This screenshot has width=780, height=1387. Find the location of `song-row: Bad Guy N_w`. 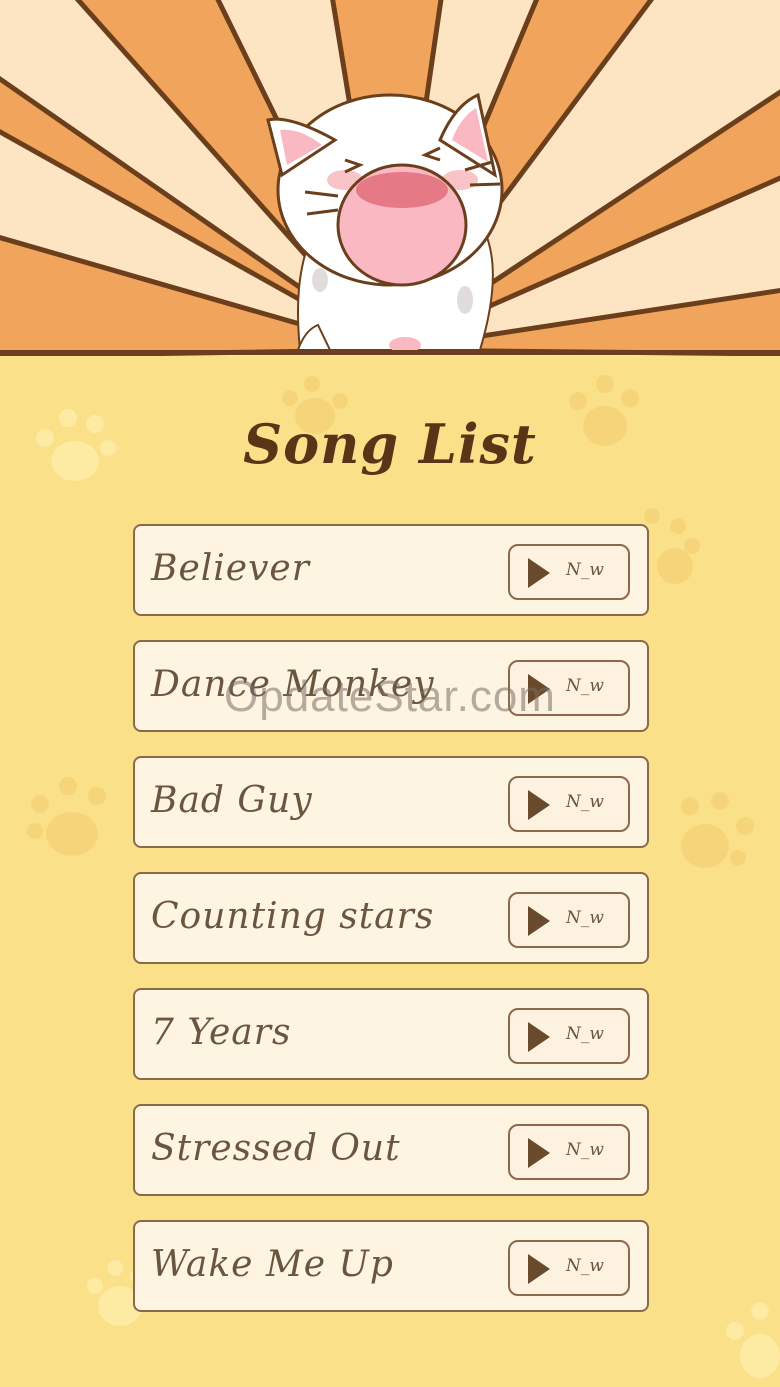

song-row: Bad Guy N_w is located at coordinates (391, 802).